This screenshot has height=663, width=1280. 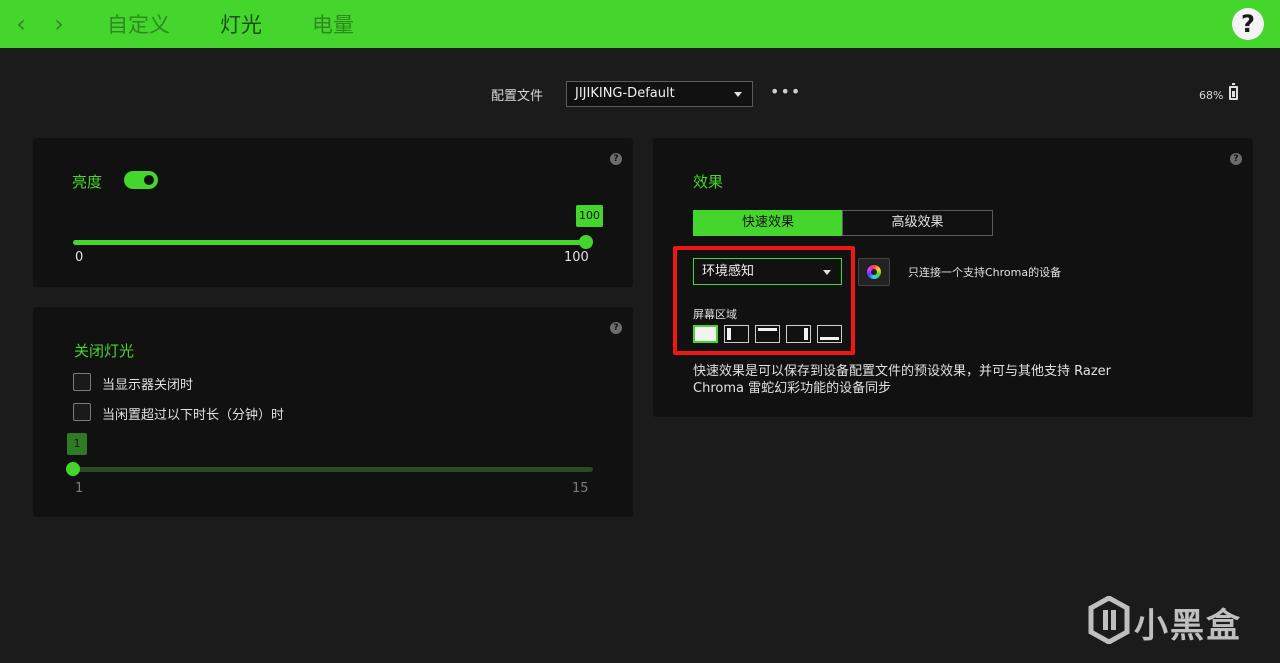 I want to click on lights-off-title: 关闭灯光, so click(x=104, y=351).